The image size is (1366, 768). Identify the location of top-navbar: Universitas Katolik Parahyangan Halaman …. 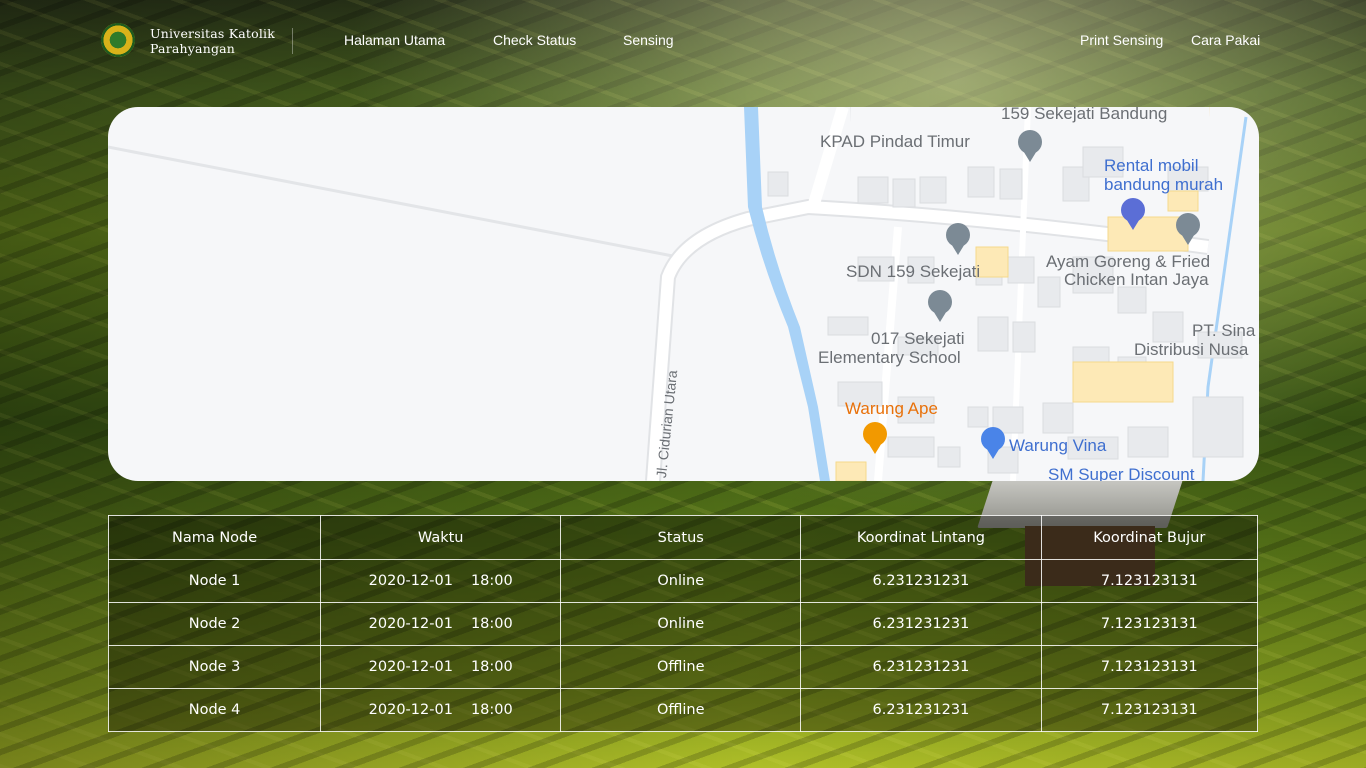
(683, 40).